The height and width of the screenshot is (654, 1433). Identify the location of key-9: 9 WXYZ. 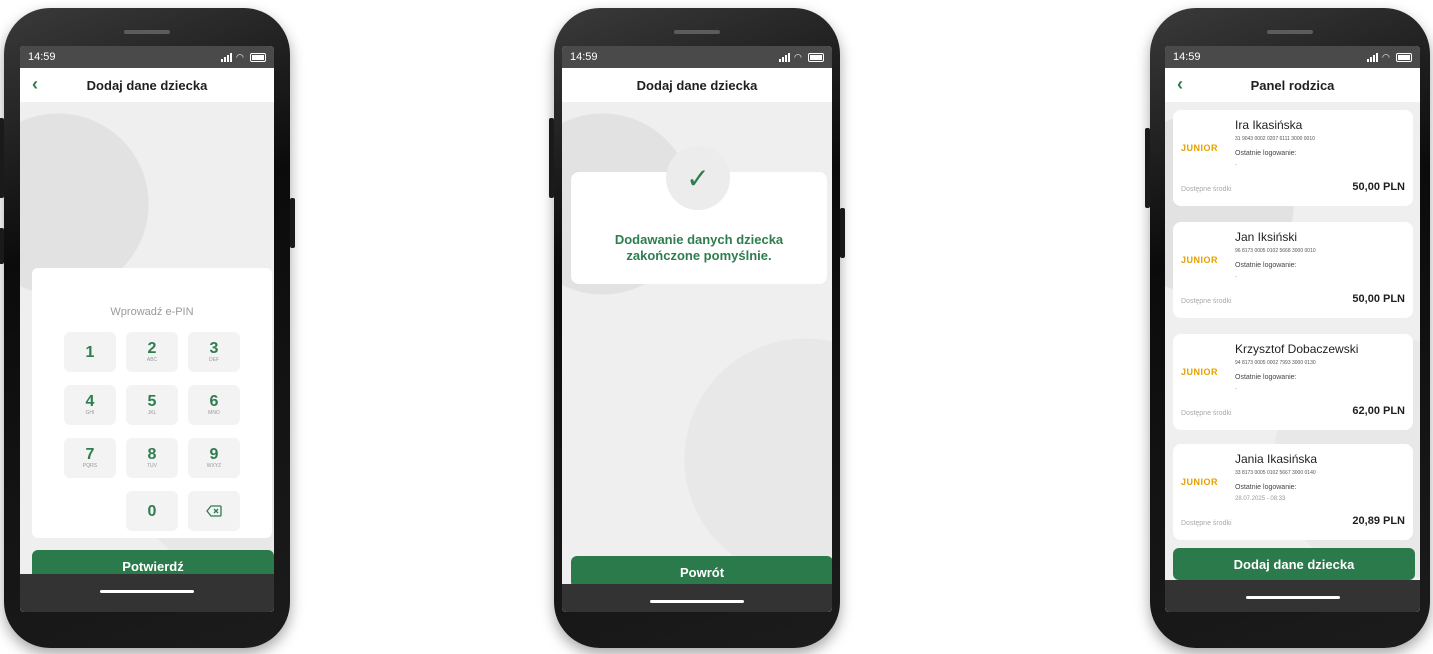
(214, 458).